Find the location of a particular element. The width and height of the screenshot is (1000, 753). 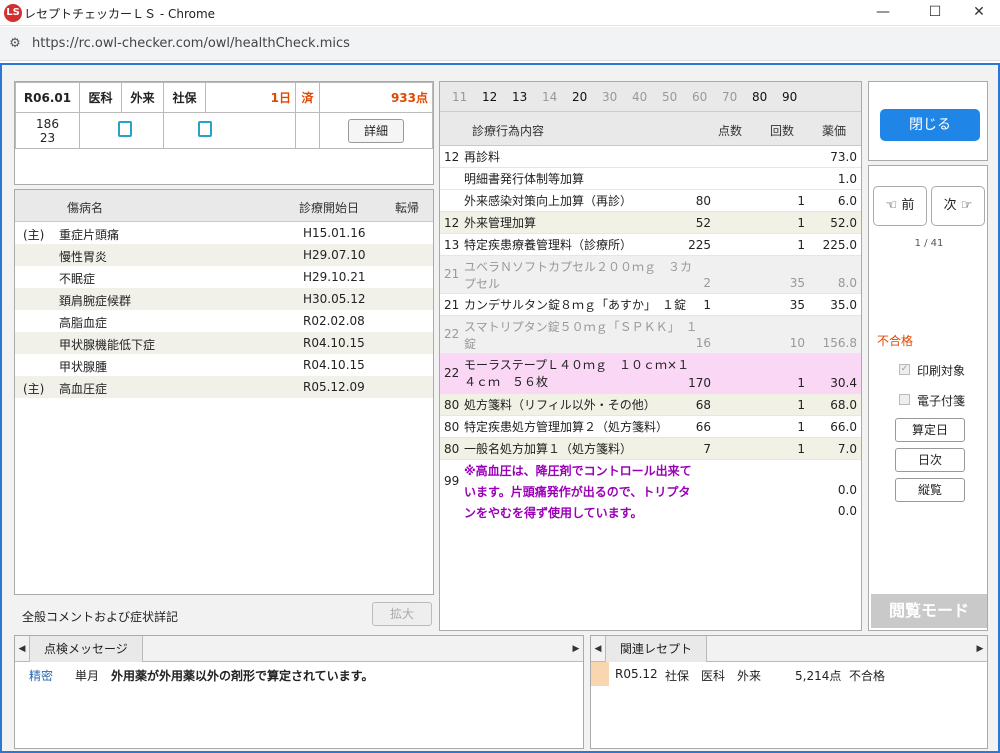

window-titlebar: LS レセプトチェッカーＬＳ - Chrome — ☐ ✕ is located at coordinates (500, 13).